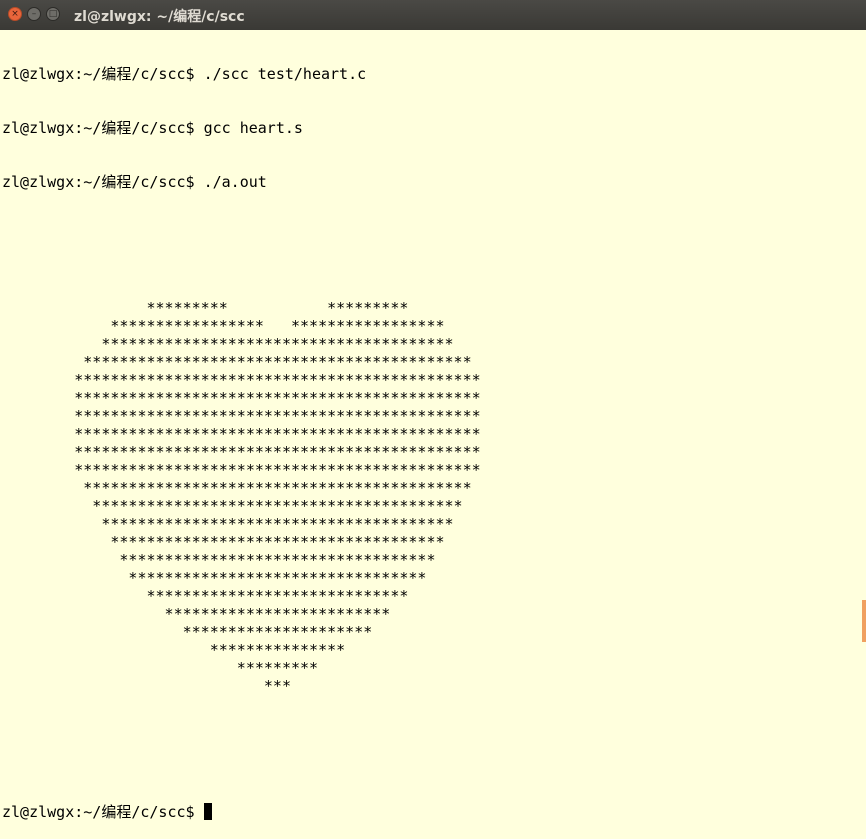 The image size is (866, 839). Describe the element at coordinates (159, 17) in the screenshot. I see `window-title: zl@zlwgx: ~/编程/c/scc` at that location.